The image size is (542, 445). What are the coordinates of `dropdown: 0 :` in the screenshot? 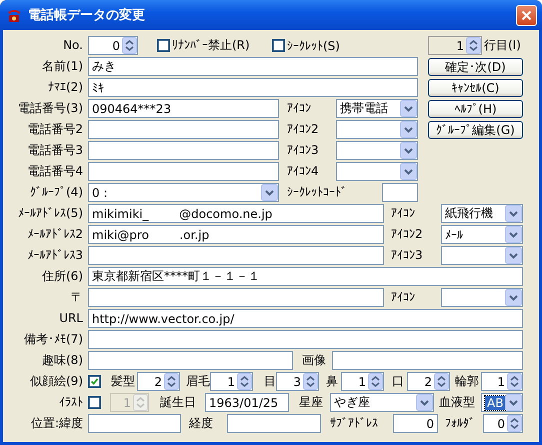 It's located at (183, 192).